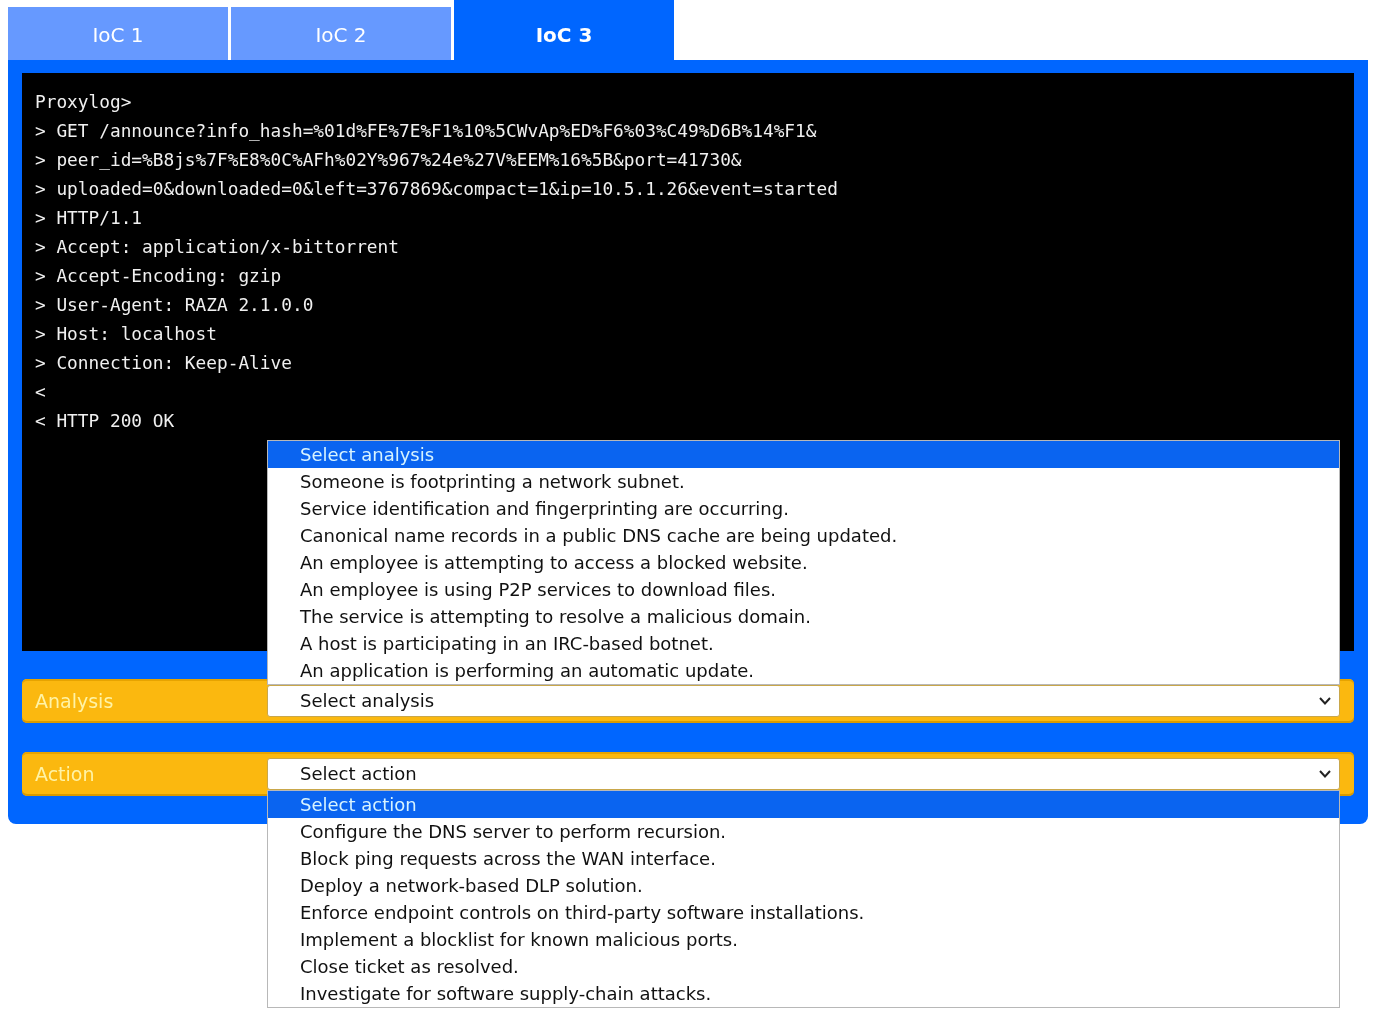 The height and width of the screenshot is (1030, 1376). I want to click on dropdown-option: Canonical name records in a public DNS cache are being updated., so click(803, 535).